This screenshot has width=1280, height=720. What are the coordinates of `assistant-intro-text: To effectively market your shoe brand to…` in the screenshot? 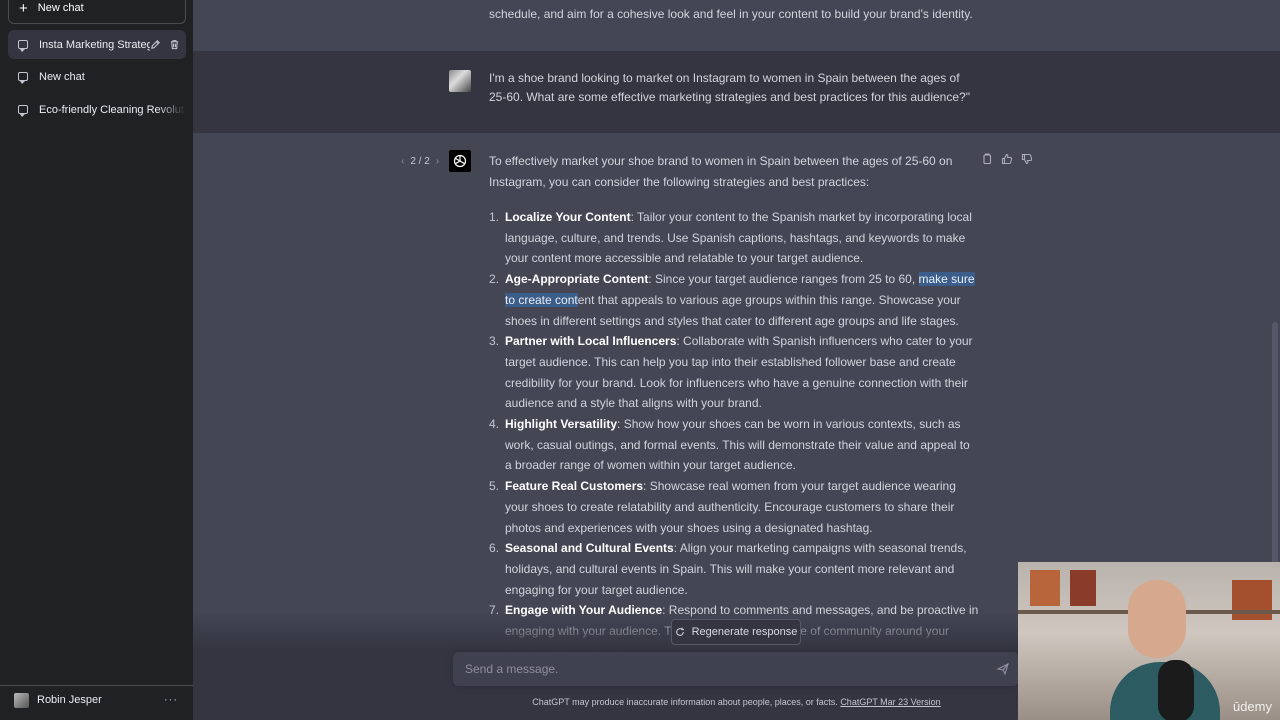 It's located at (721, 171).